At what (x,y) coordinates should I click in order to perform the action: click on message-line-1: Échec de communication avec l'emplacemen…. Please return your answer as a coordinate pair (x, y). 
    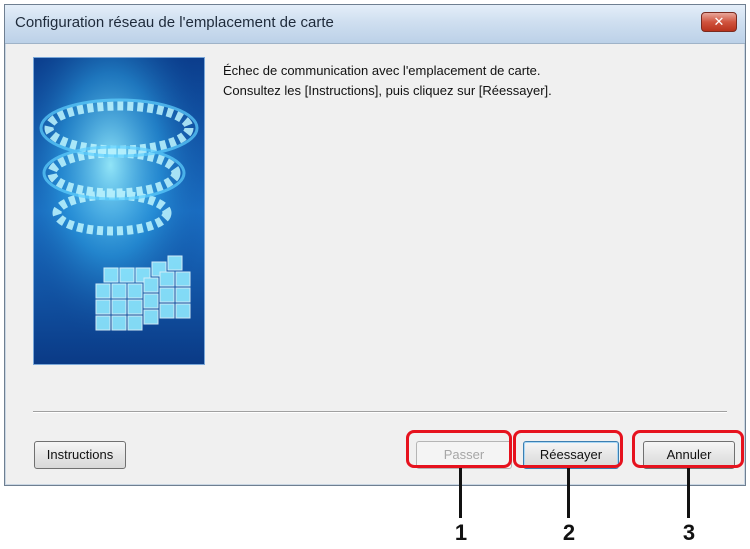
    Looking at the image, I should click on (382, 70).